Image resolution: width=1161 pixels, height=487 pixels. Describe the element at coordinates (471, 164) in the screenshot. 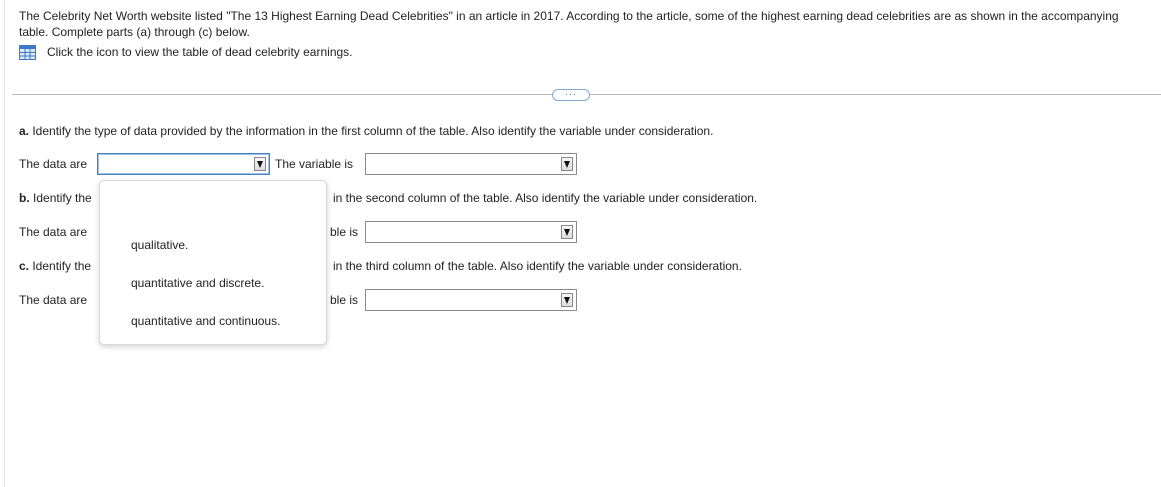

I see `part-a-variable-select` at that location.